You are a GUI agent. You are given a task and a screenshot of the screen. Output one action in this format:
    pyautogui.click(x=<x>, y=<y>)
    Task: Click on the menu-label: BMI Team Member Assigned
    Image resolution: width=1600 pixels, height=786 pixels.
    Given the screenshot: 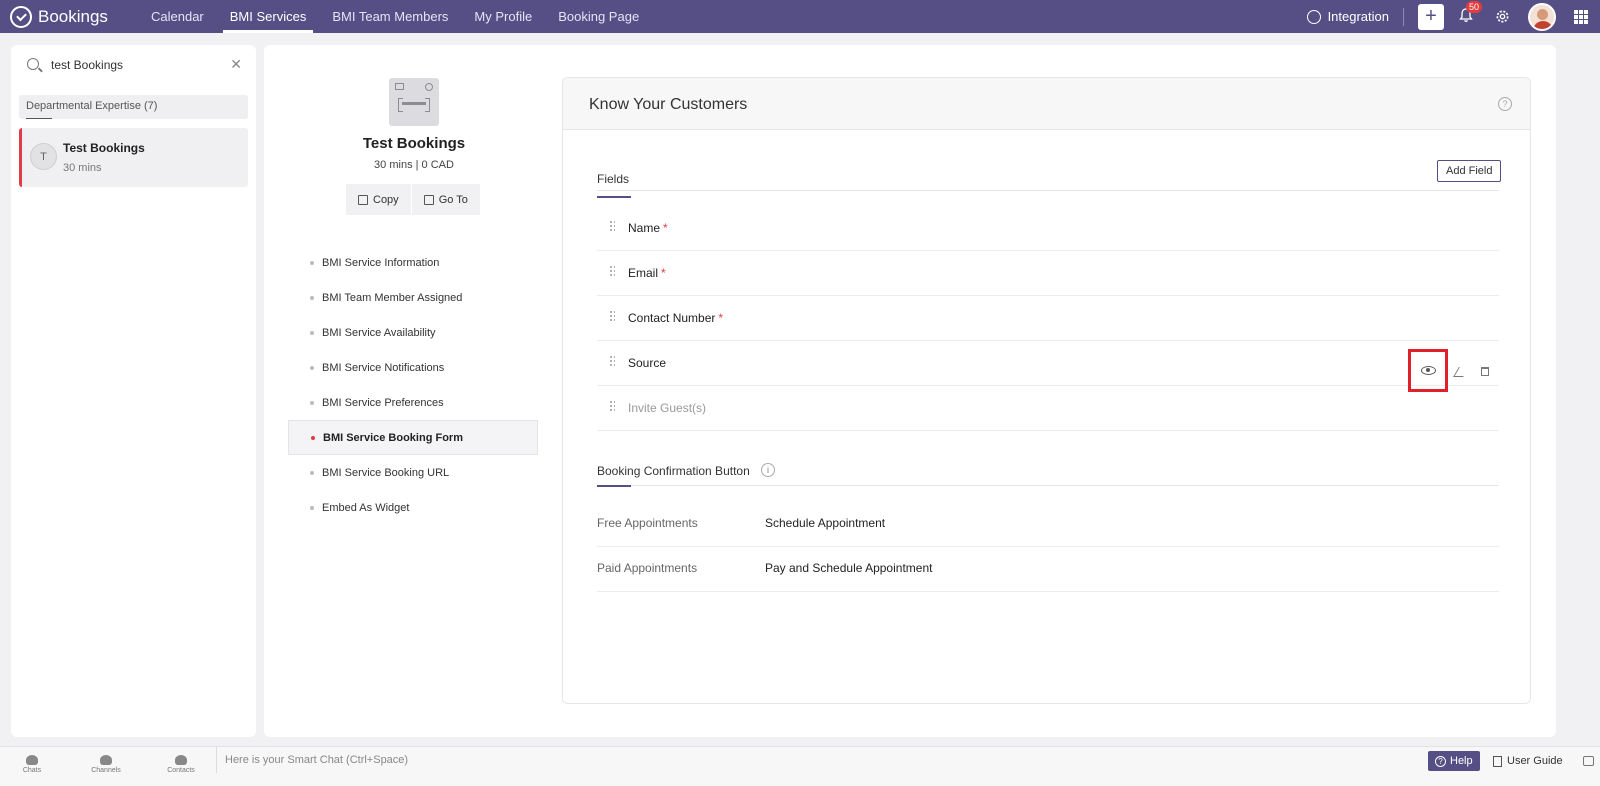 What is the action you would take?
    pyautogui.click(x=392, y=297)
    